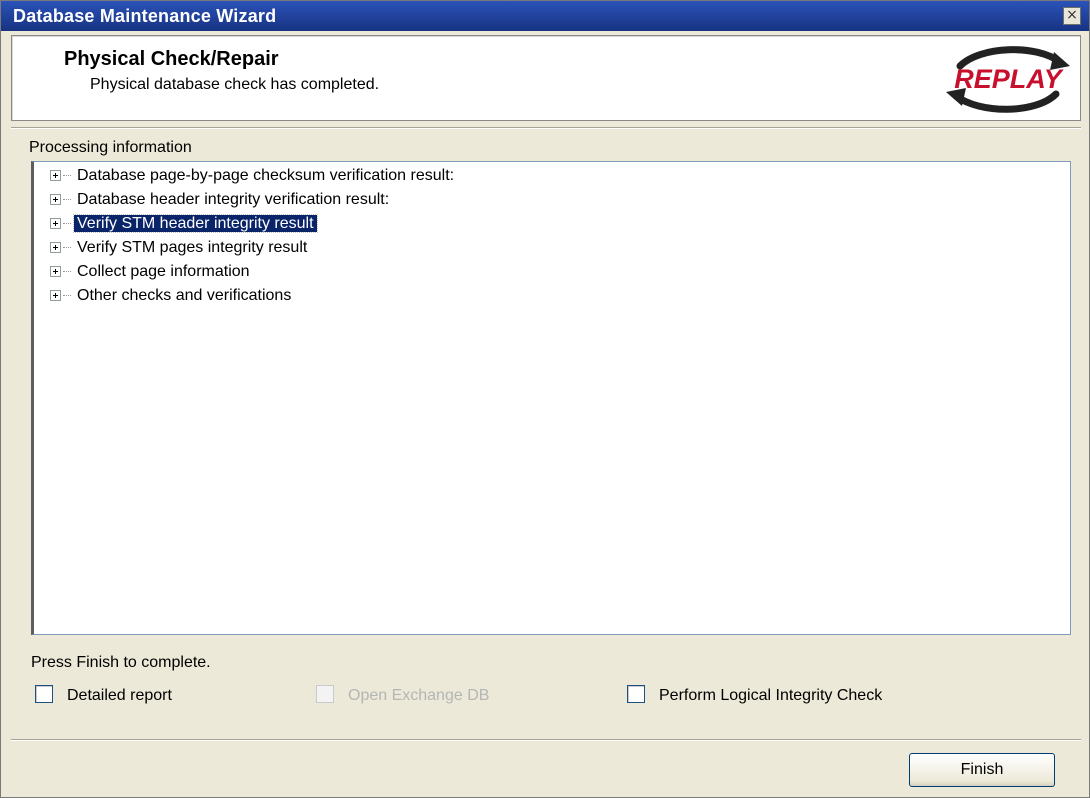  I want to click on header-separator, so click(546, 128).